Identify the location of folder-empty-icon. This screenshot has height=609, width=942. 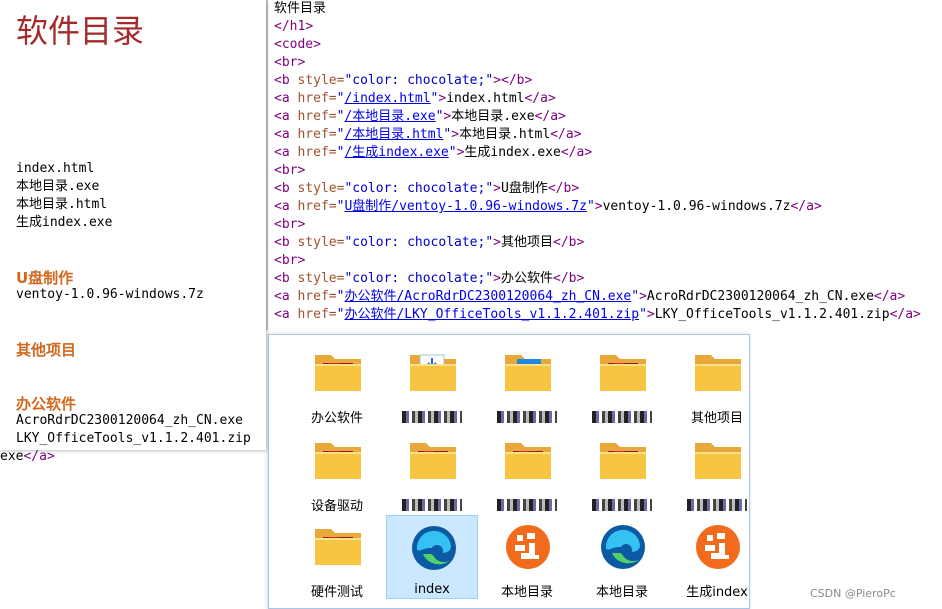
(718, 373).